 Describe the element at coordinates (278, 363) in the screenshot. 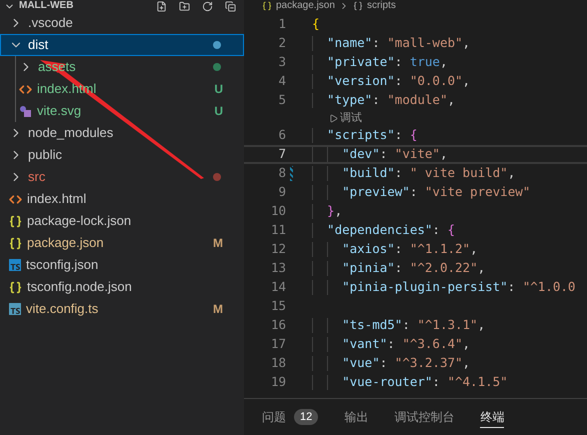

I see `line-number: 18` at that location.